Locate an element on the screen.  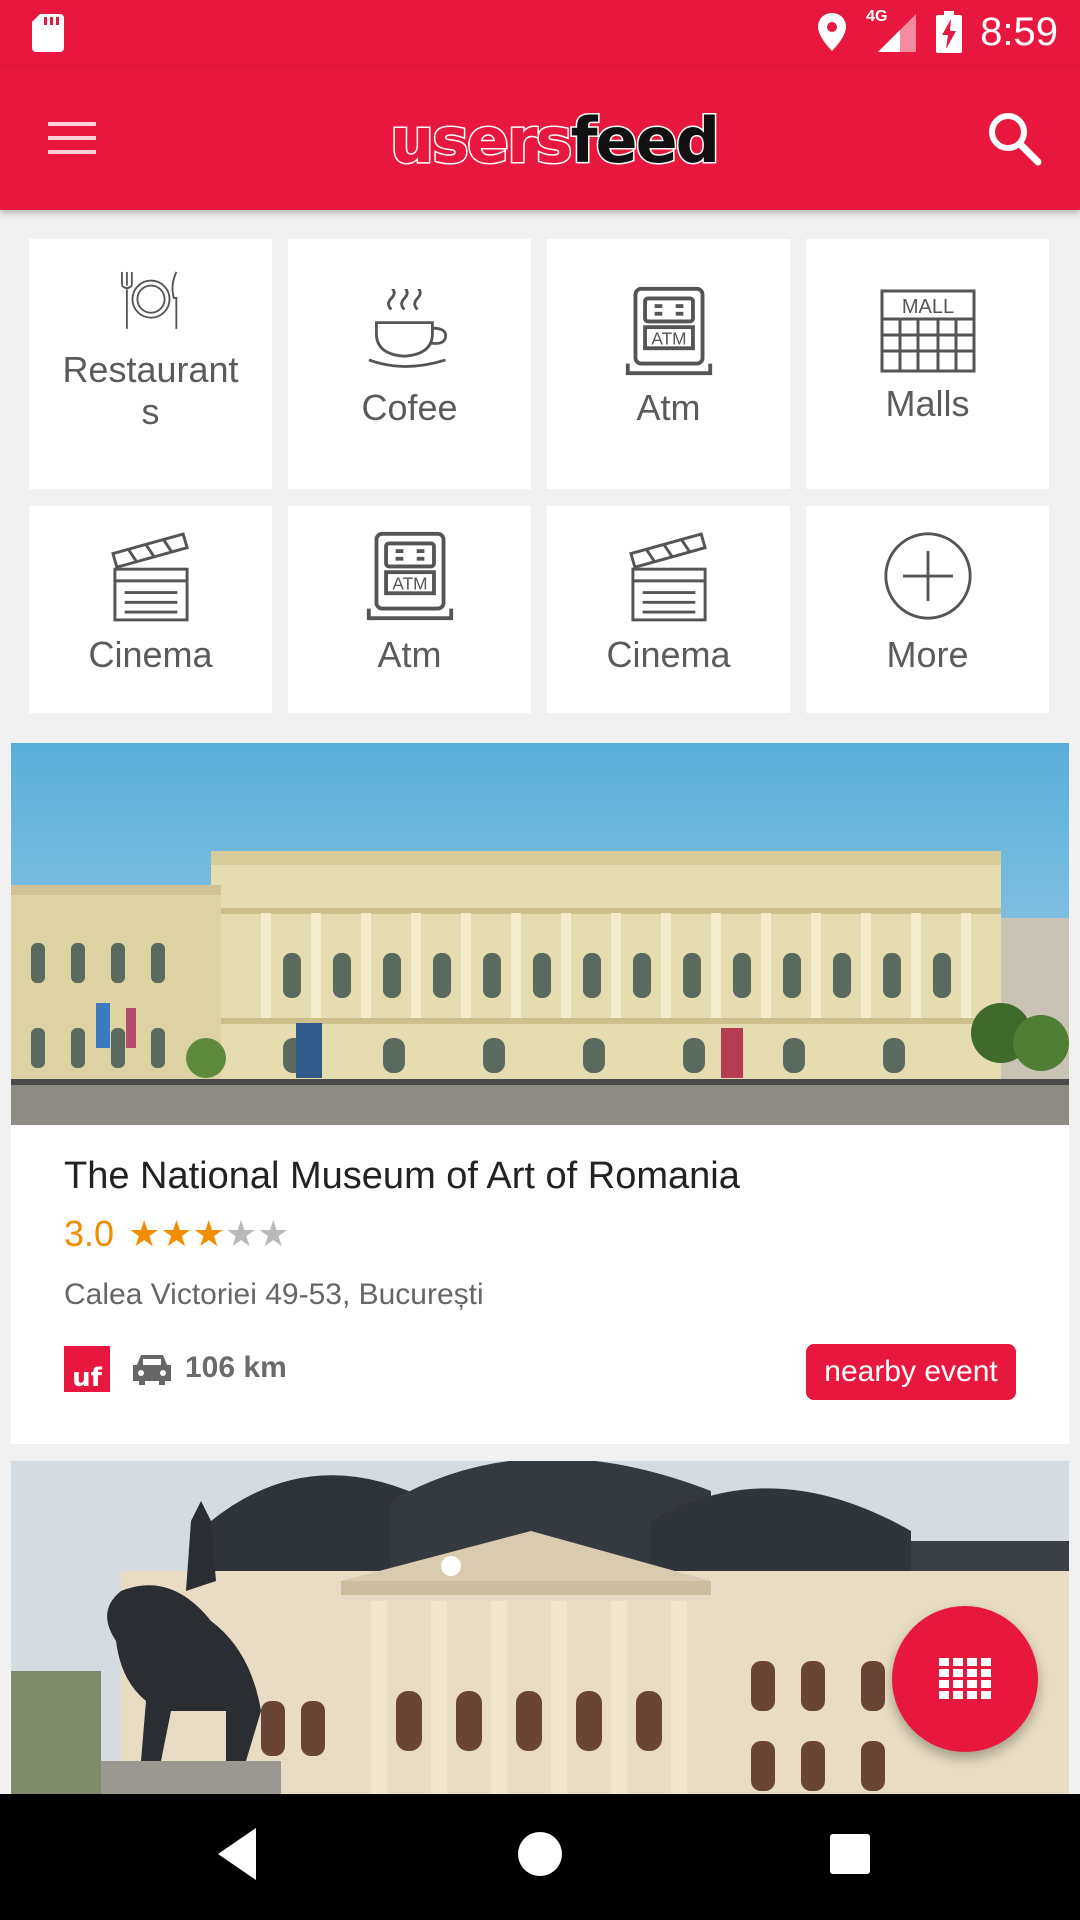
restaurant-icon is located at coordinates (148, 300).